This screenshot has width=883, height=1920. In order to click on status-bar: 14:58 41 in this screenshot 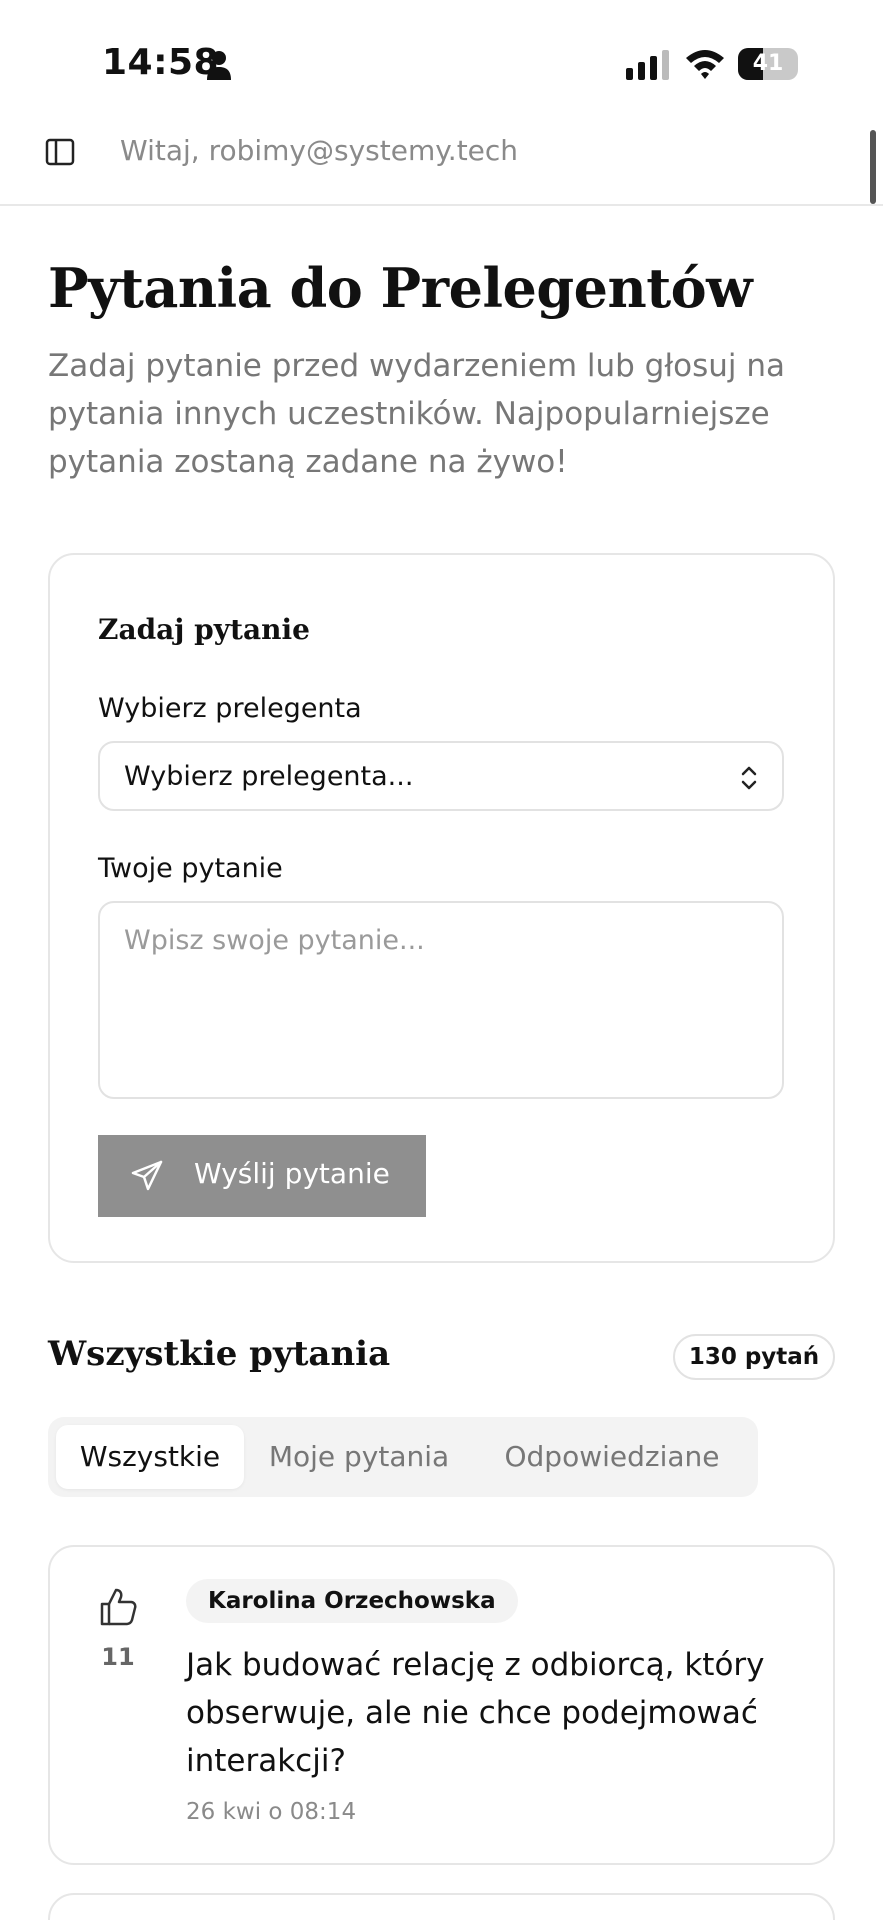, I will do `click(441, 60)`.